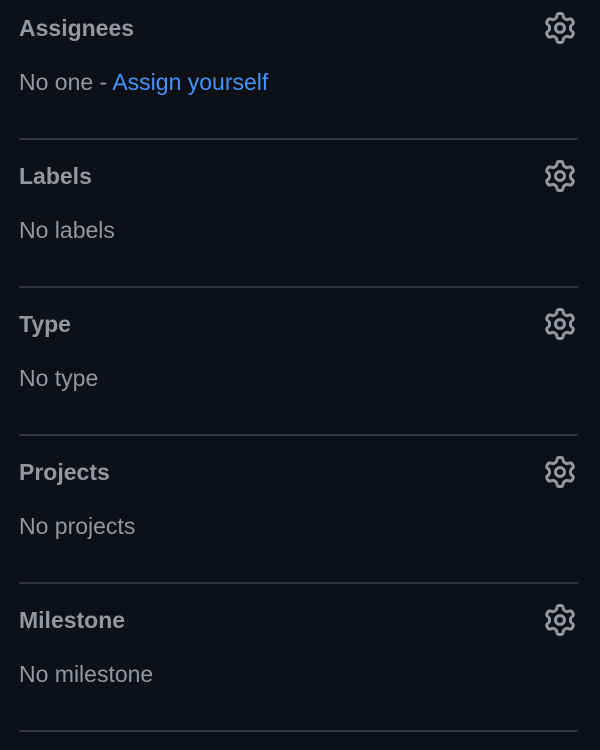  I want to click on projects-settings-button, so click(560, 472).